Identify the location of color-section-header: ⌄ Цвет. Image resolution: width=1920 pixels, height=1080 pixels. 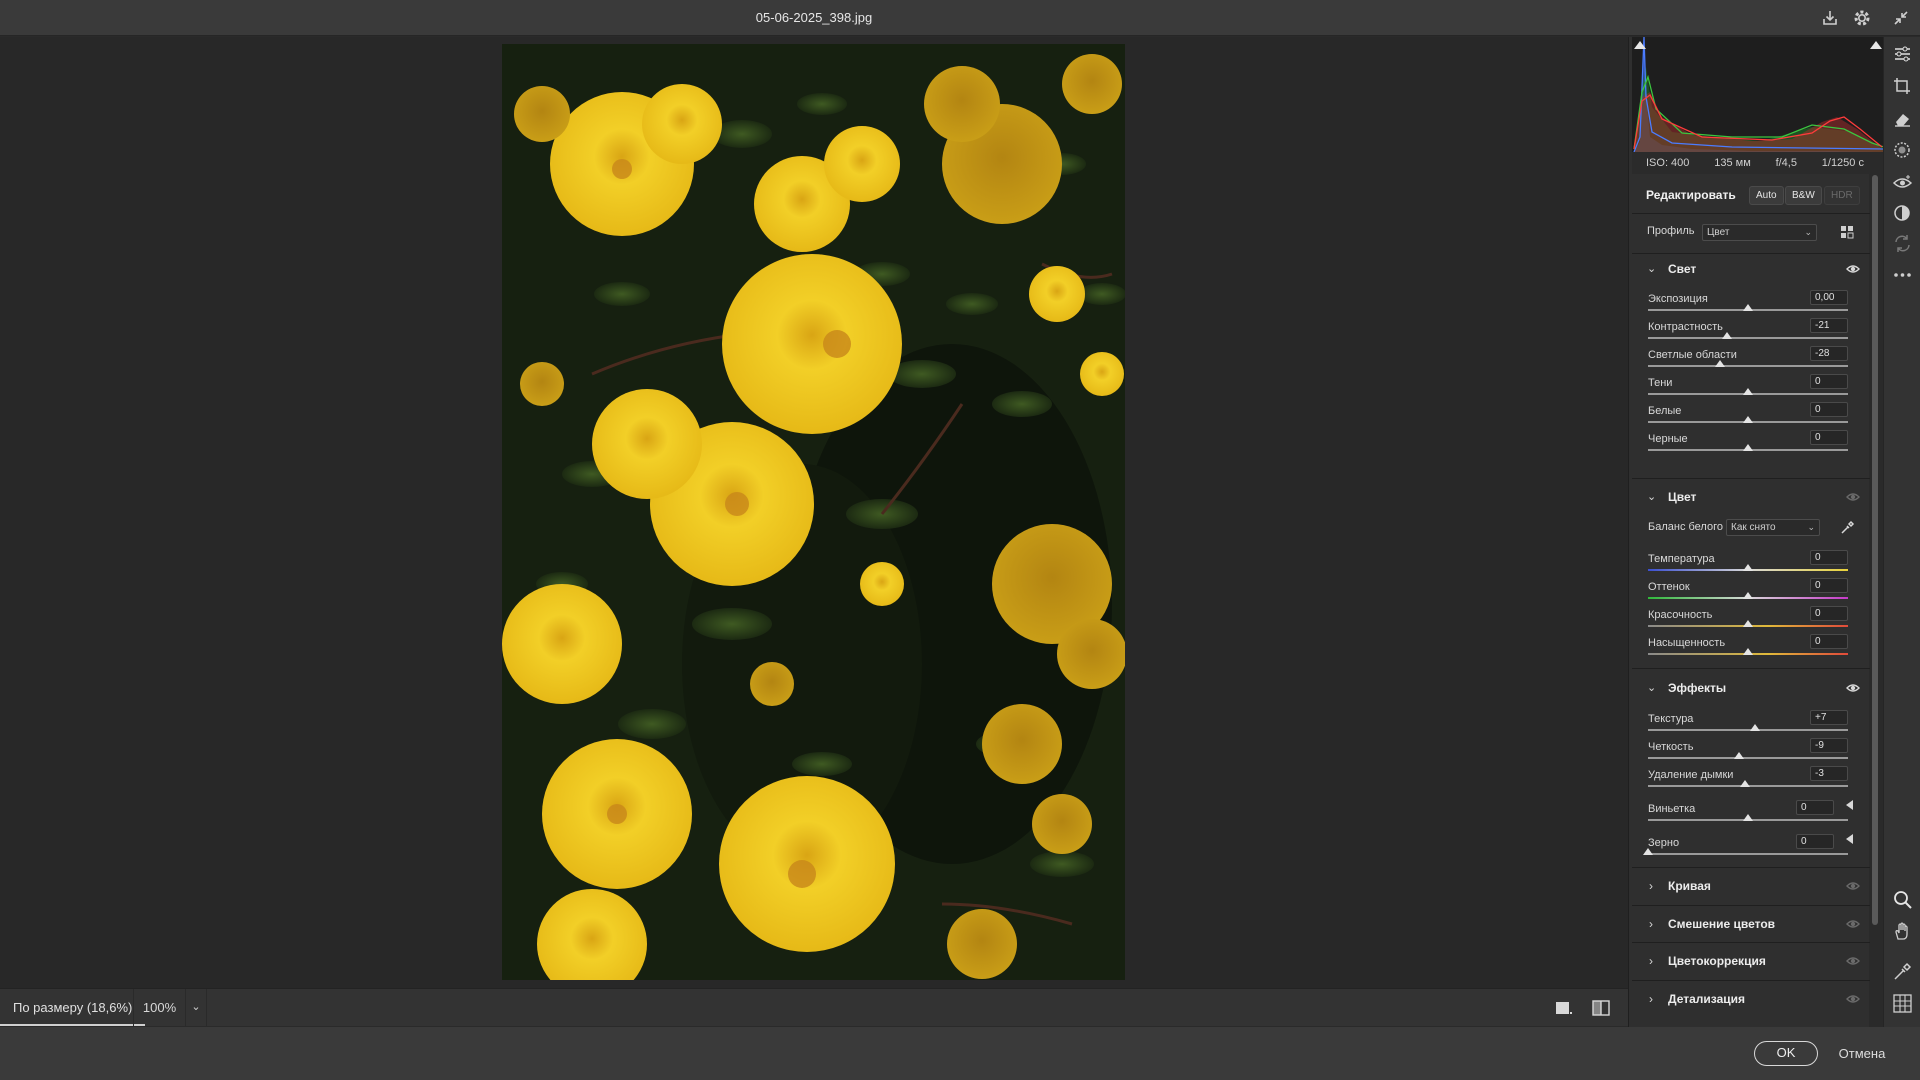
(1751, 497).